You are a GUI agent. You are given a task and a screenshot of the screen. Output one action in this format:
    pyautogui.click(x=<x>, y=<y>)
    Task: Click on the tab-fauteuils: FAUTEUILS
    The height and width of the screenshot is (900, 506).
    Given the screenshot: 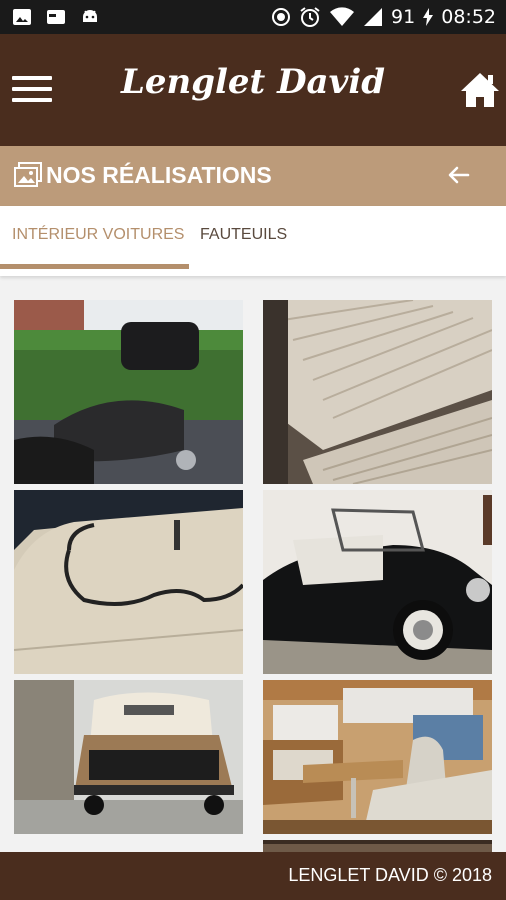 What is the action you would take?
    pyautogui.click(x=243, y=235)
    